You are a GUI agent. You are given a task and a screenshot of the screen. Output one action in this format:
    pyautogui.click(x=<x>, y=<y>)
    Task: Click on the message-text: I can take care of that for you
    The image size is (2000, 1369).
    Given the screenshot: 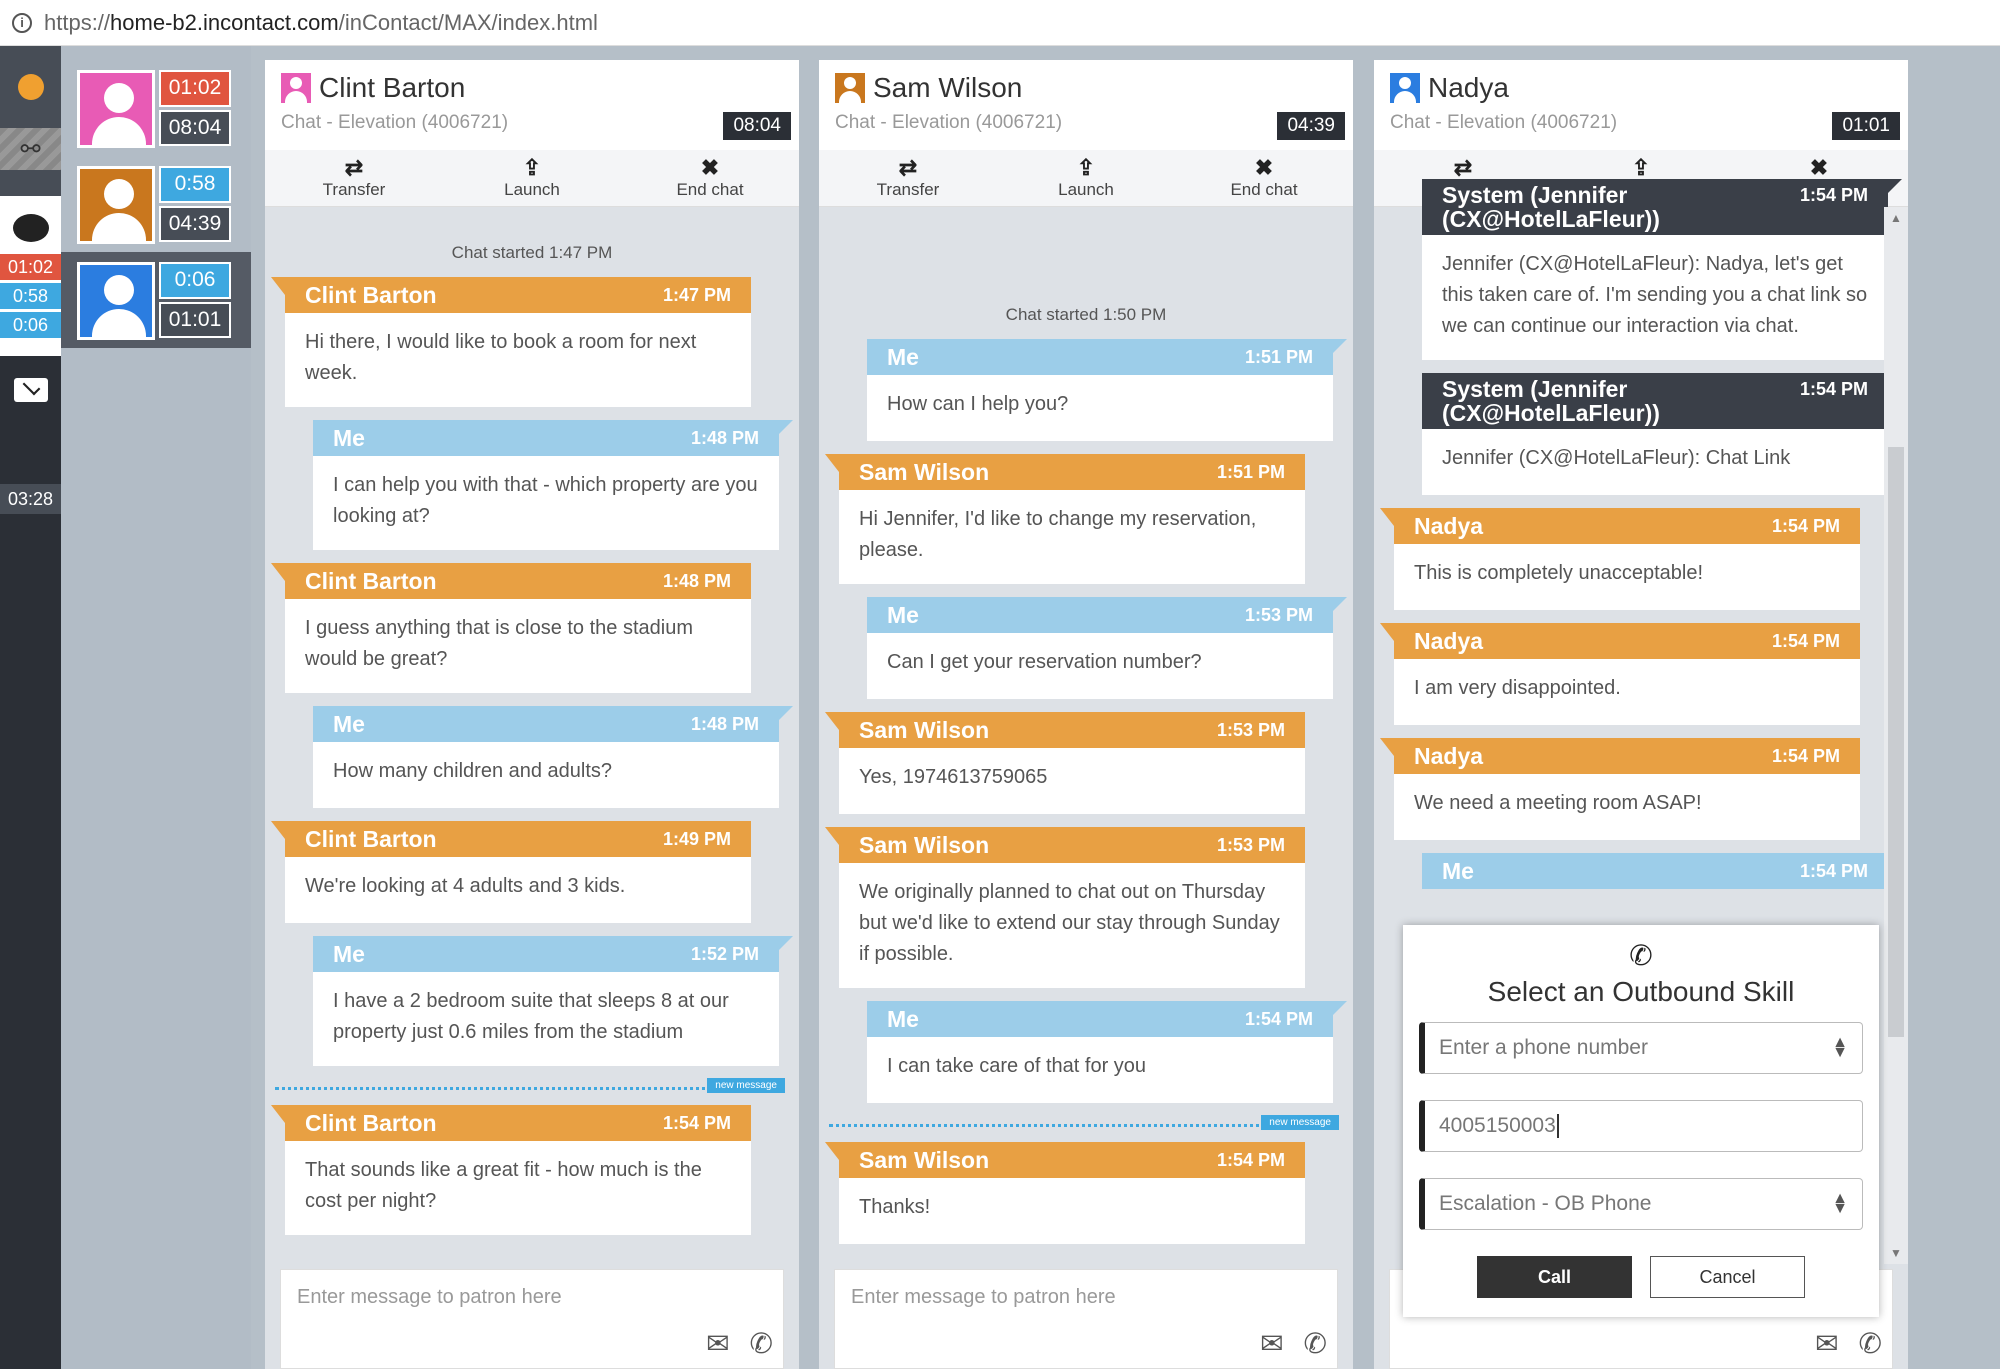 What is the action you would take?
    pyautogui.click(x=1100, y=1070)
    